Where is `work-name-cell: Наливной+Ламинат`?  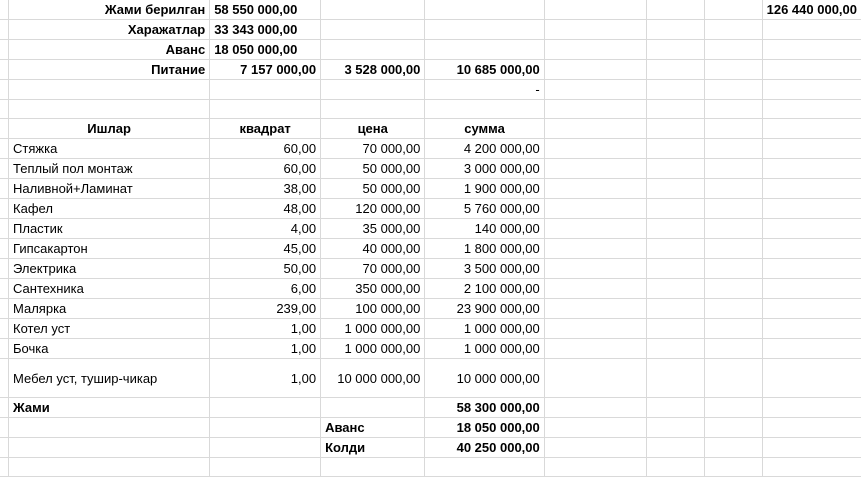
work-name-cell: Наливной+Ламинат is located at coordinates (109, 188).